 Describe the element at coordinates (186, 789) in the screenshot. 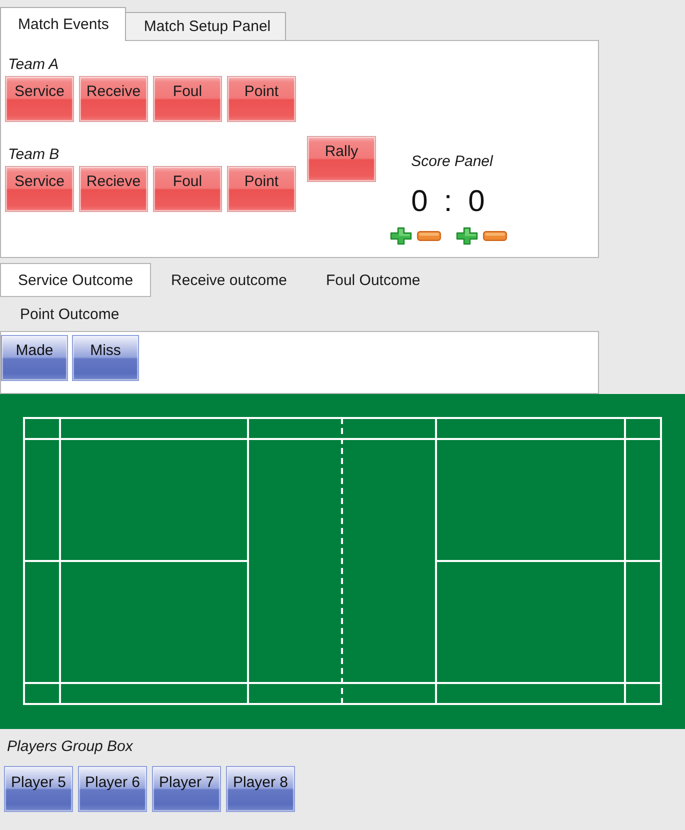

I see `player-button: Player 7` at that location.